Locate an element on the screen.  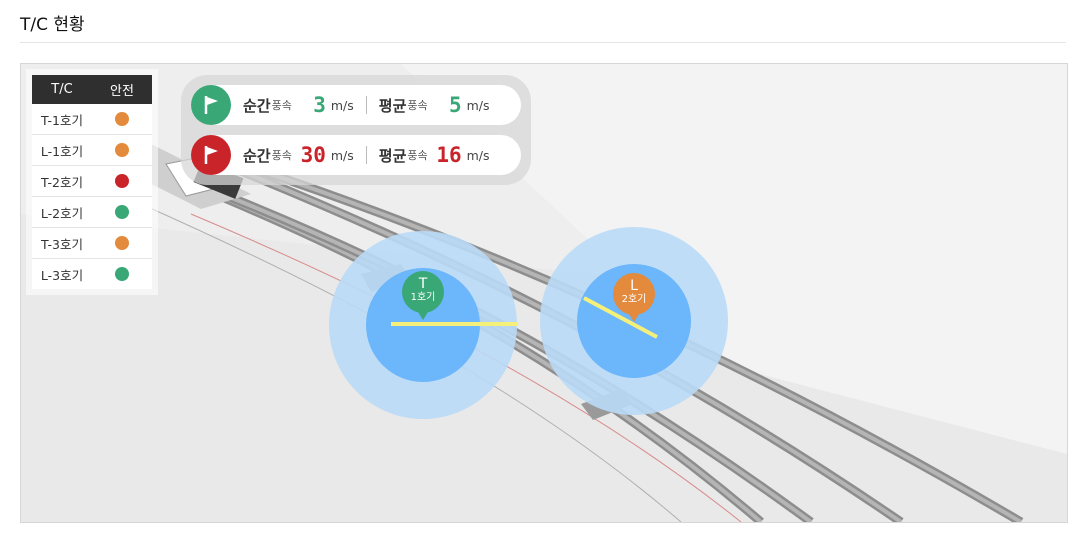
crane-marker-name: 1호기 is located at coordinates (423, 297).